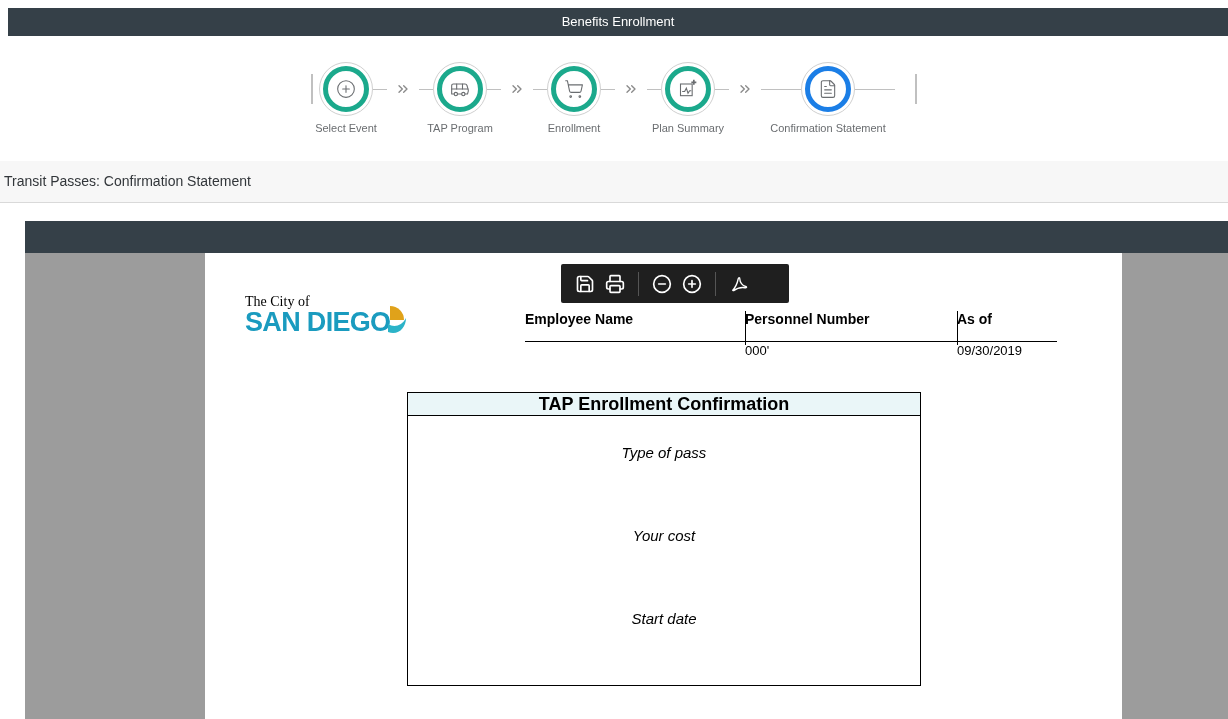 This screenshot has height=719, width=1228. I want to click on cart-icon, so click(574, 89).